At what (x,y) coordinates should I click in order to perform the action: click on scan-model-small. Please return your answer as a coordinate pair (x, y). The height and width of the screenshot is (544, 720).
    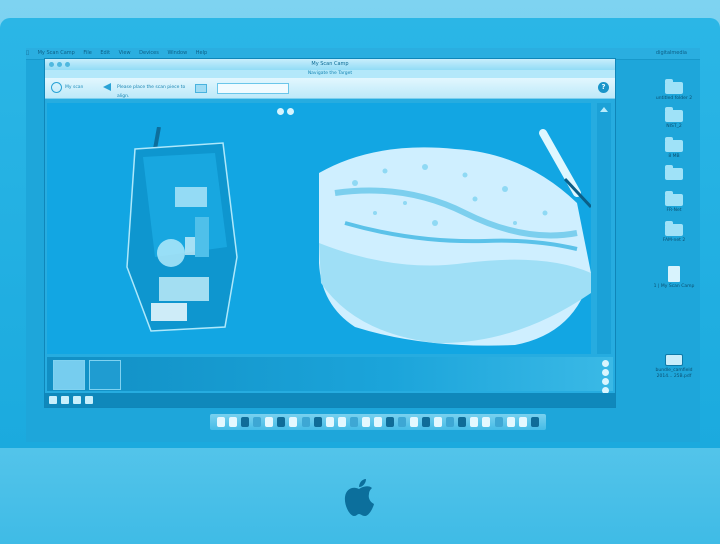
    Looking at the image, I should click on (185, 230).